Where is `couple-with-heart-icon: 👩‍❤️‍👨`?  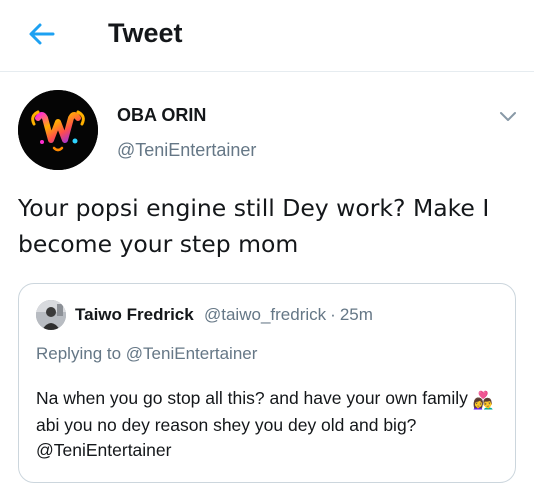
couple-with-heart-icon: 👩‍❤️‍👨 is located at coordinates (483, 400).